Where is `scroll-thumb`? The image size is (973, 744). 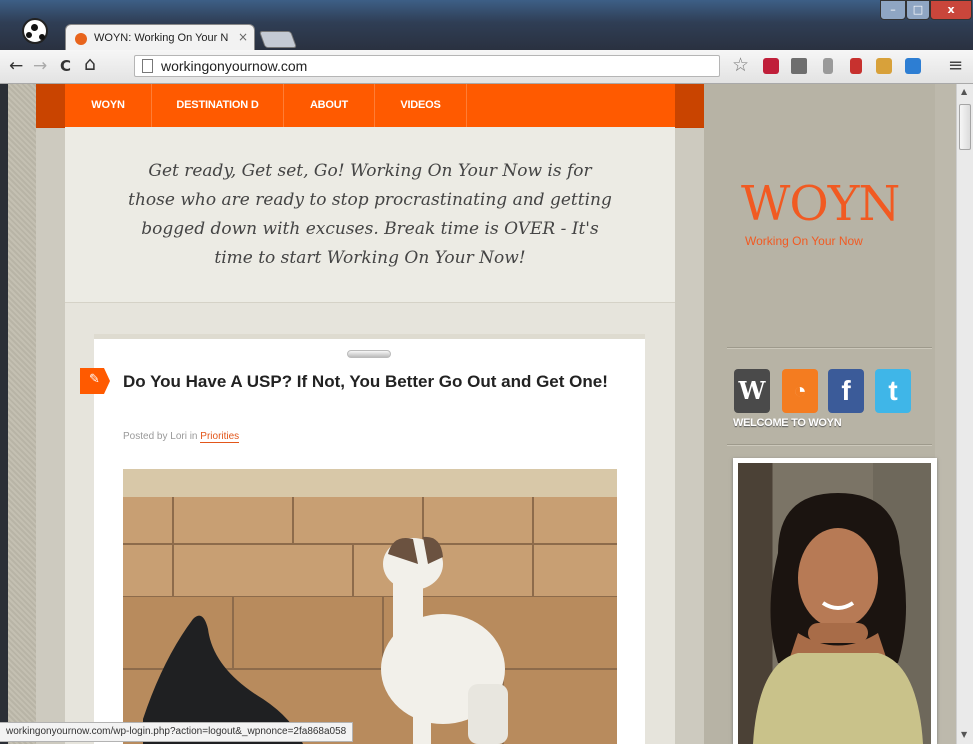
scroll-thumb is located at coordinates (965, 127).